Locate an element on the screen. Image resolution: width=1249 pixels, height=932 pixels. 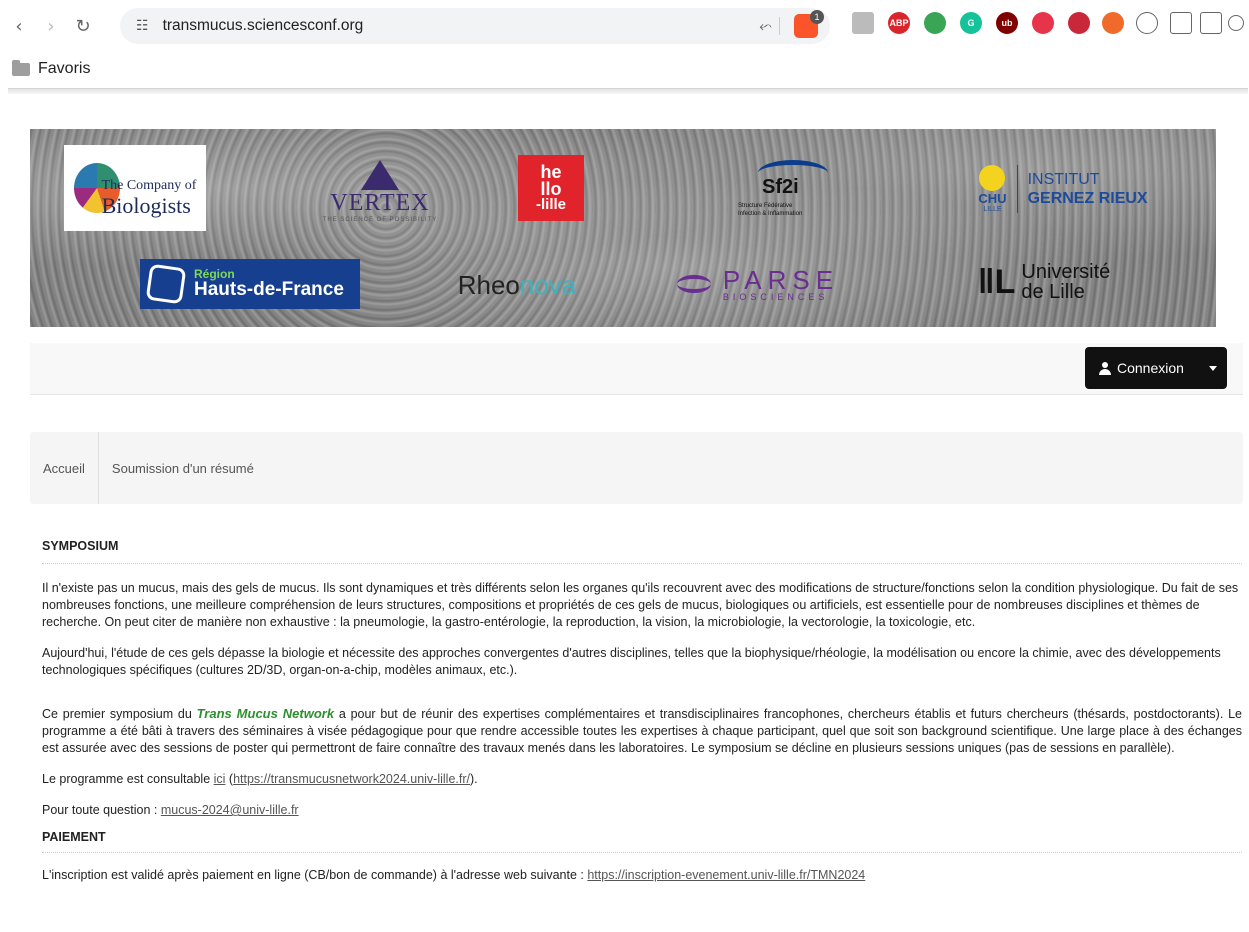
chu-institut-gernez-rieux-logo: CHU LILLE INSTITUT GERNEZ RIEUX is located at coordinates (1063, 189).